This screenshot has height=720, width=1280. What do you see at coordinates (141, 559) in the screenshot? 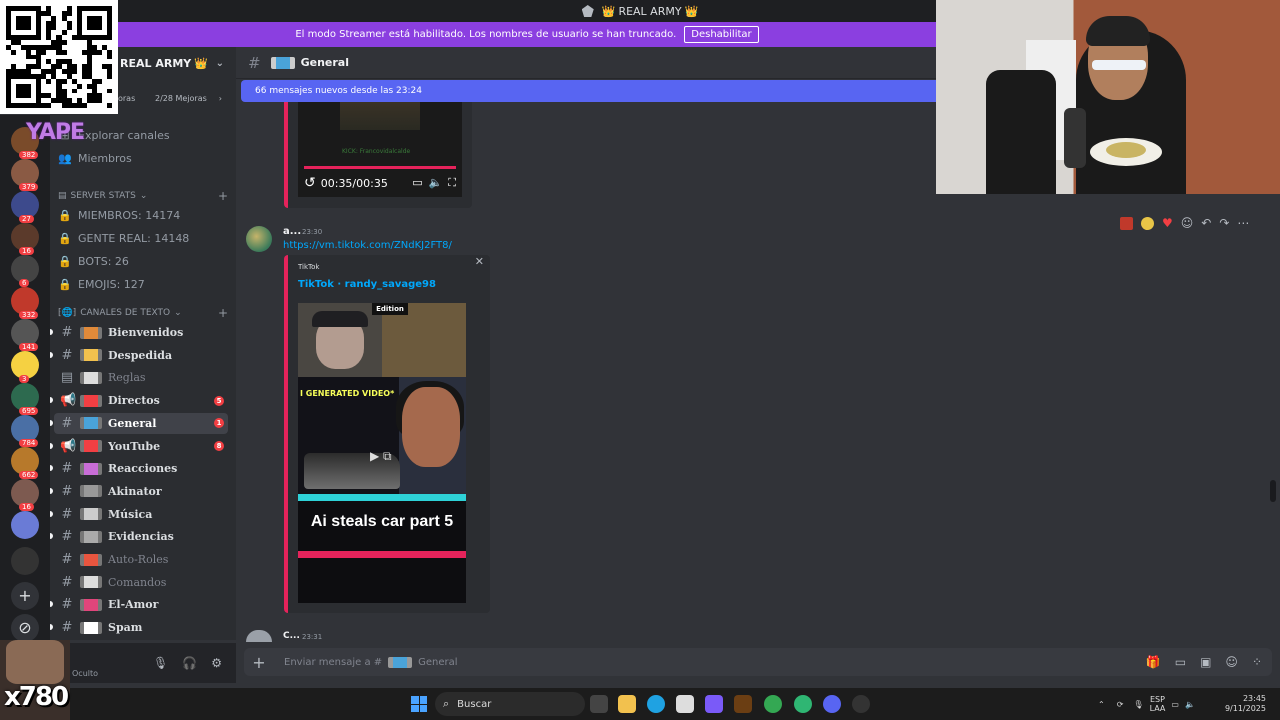
I see `channel-auto-roles: # Auto-Roles` at bounding box center [141, 559].